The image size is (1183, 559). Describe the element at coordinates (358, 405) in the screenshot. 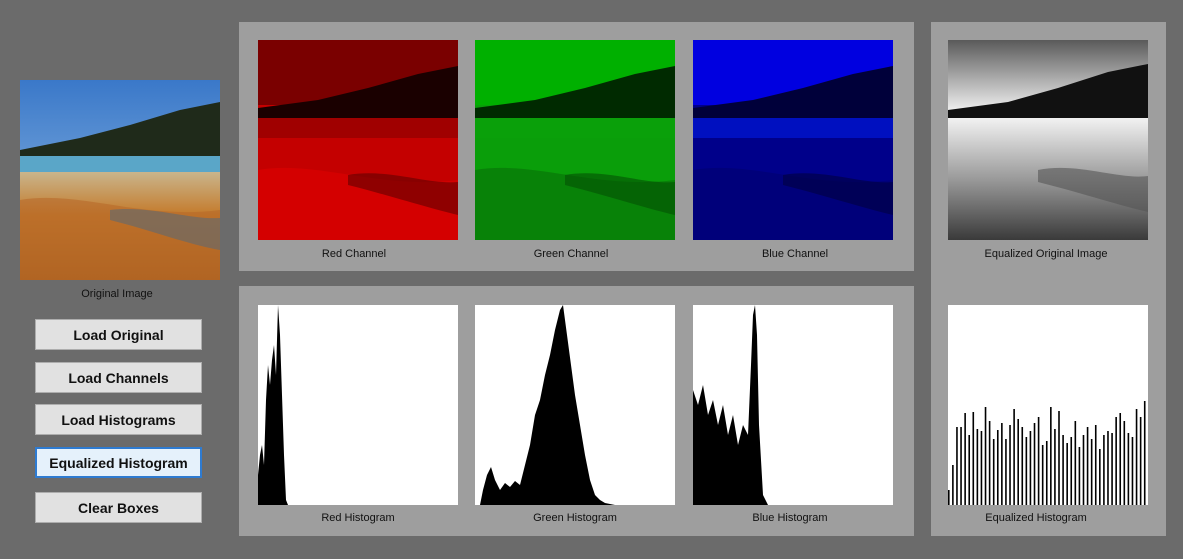

I see `red-histogram-image` at that location.